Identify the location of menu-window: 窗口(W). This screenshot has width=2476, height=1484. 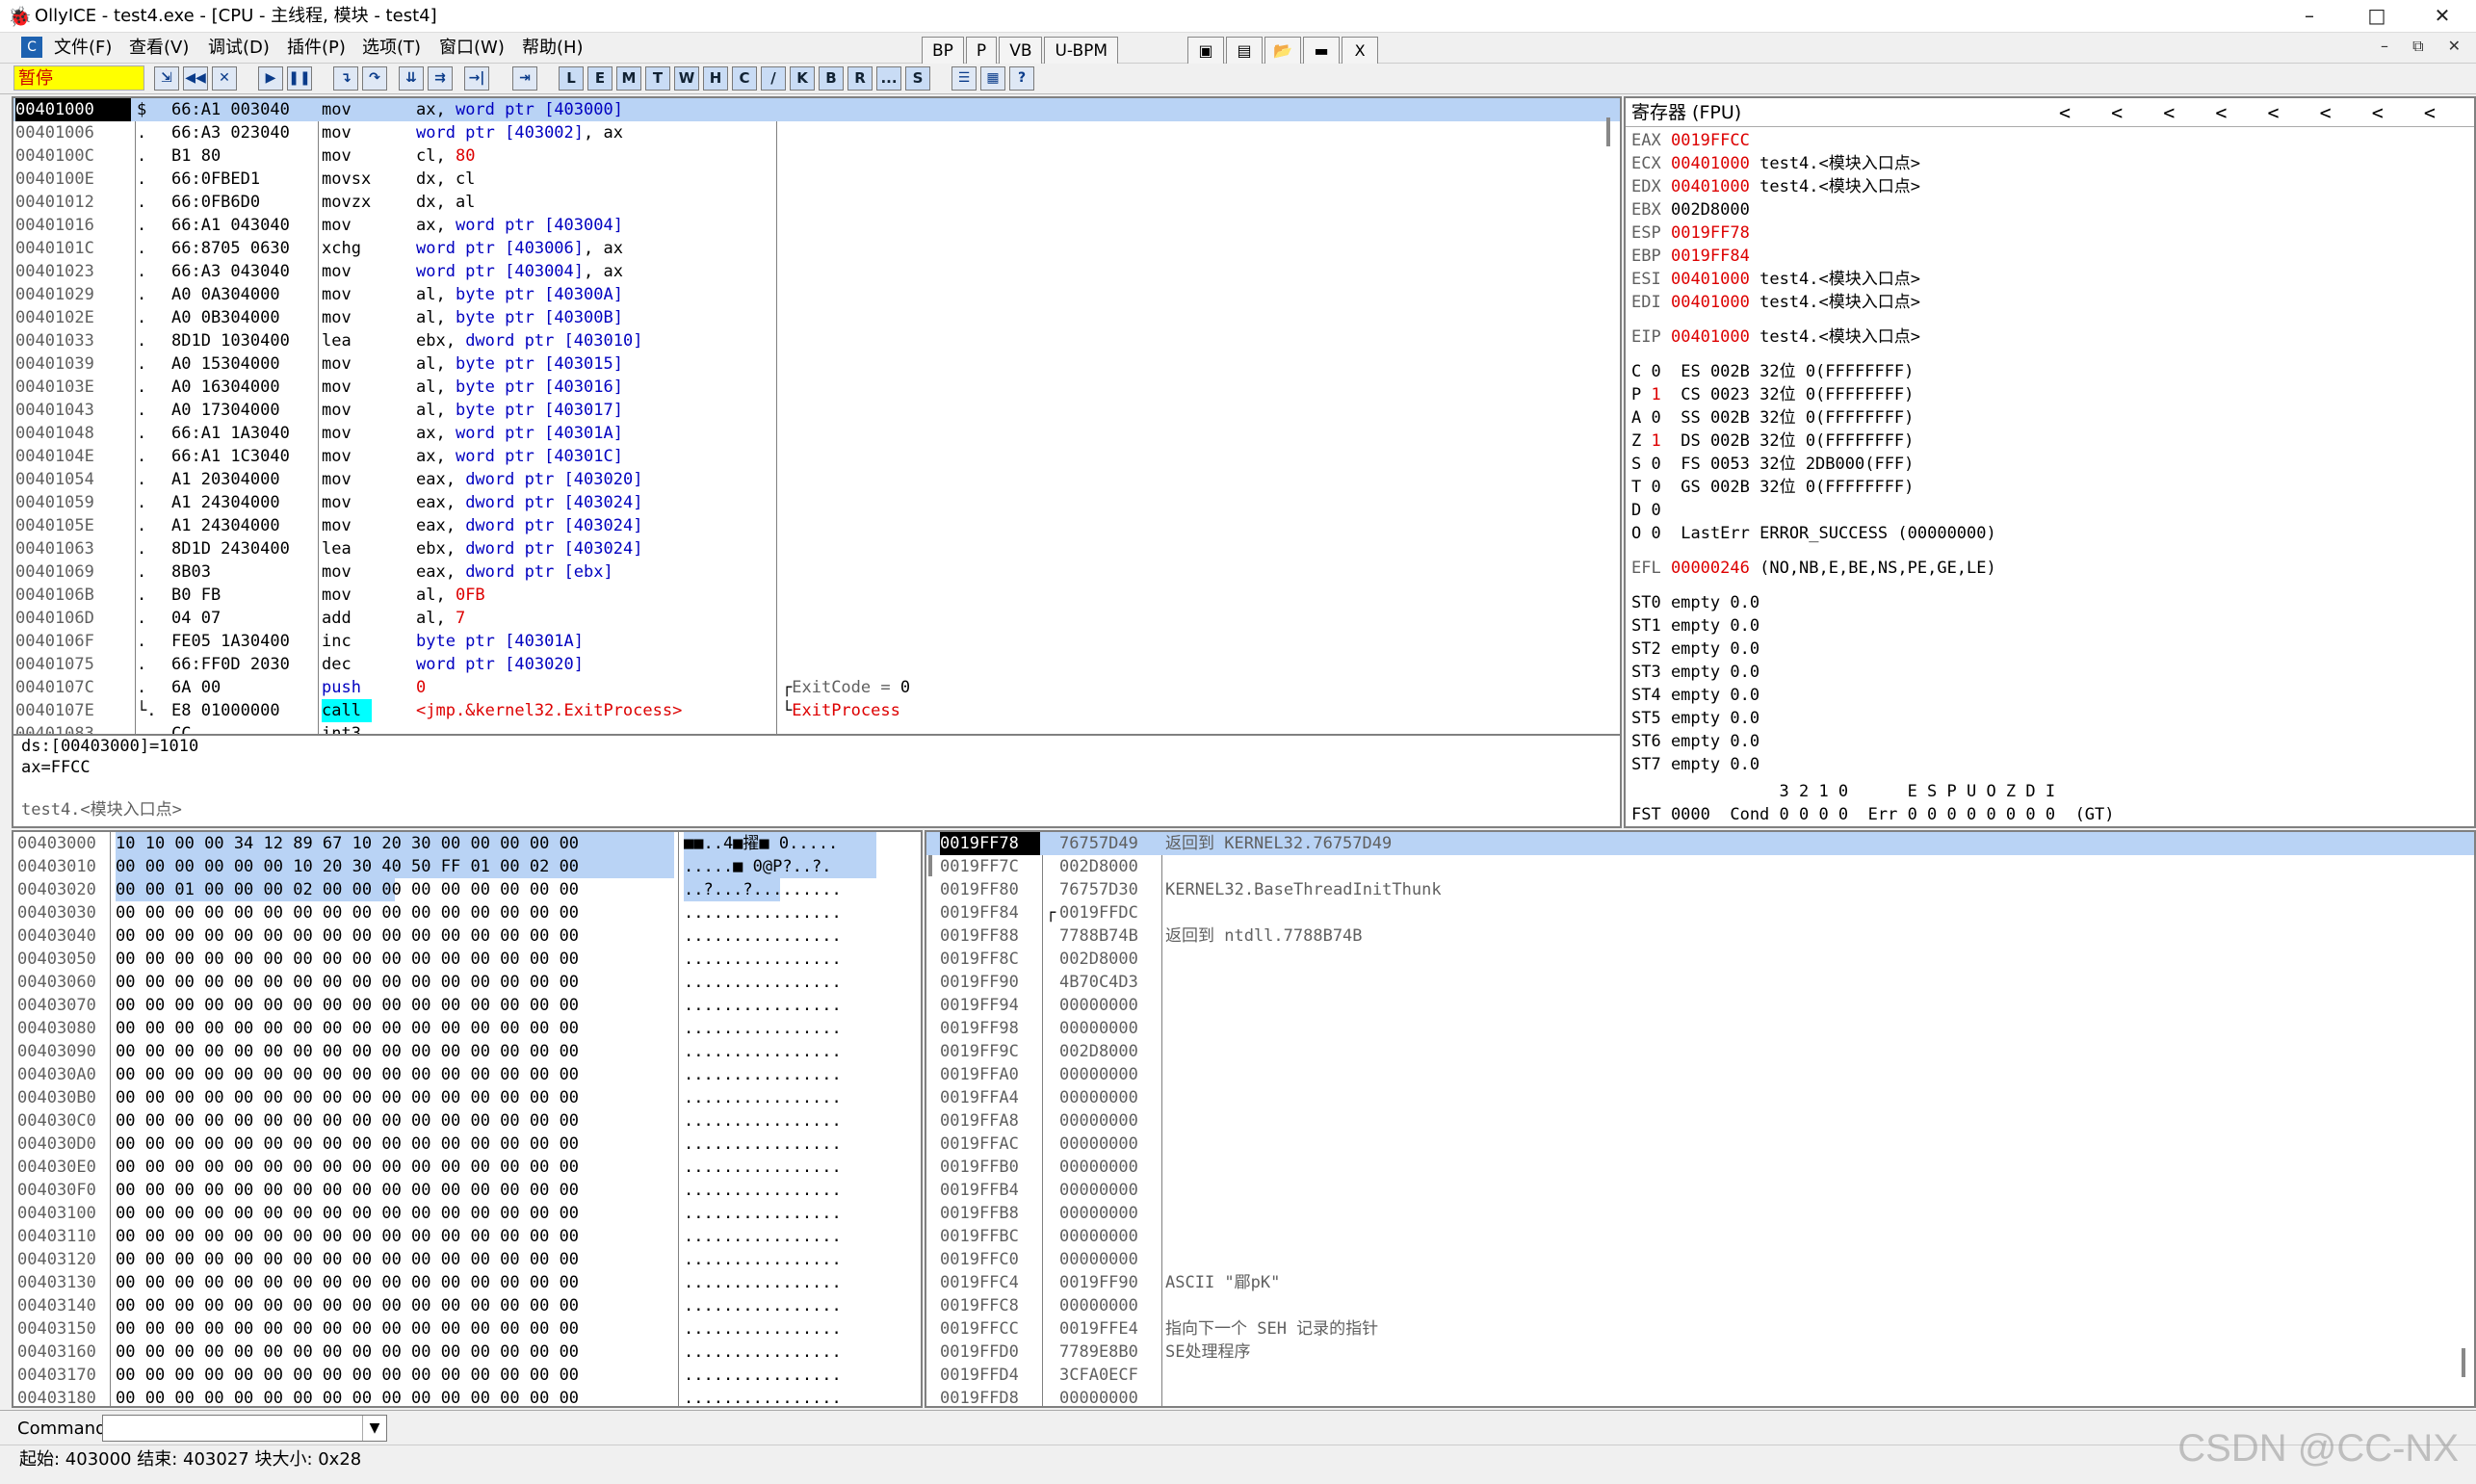
(472, 49).